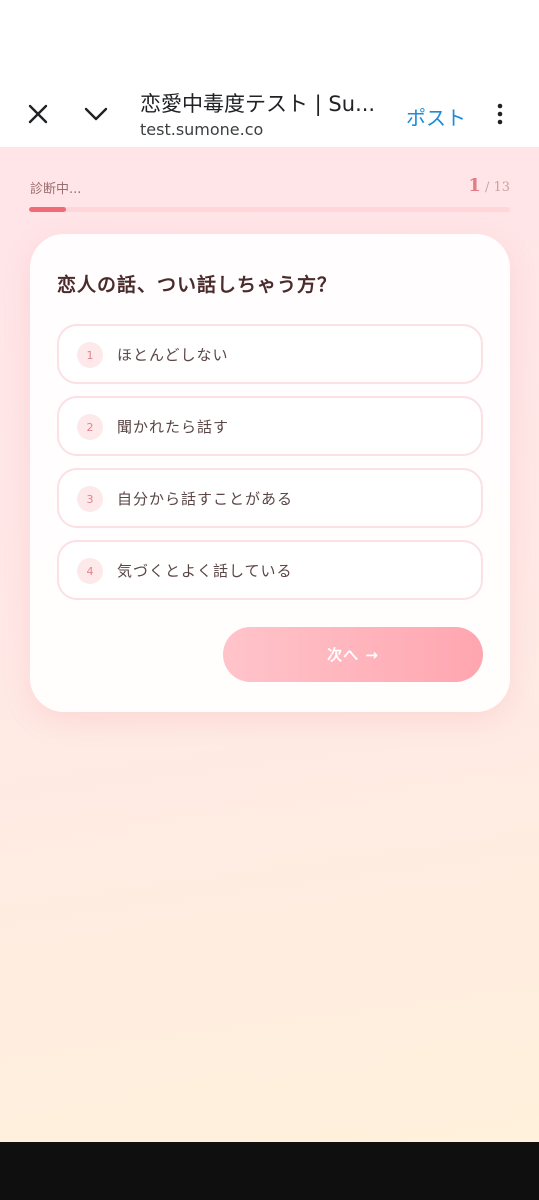  What do you see at coordinates (269, 209) in the screenshot?
I see `progress-bar` at bounding box center [269, 209].